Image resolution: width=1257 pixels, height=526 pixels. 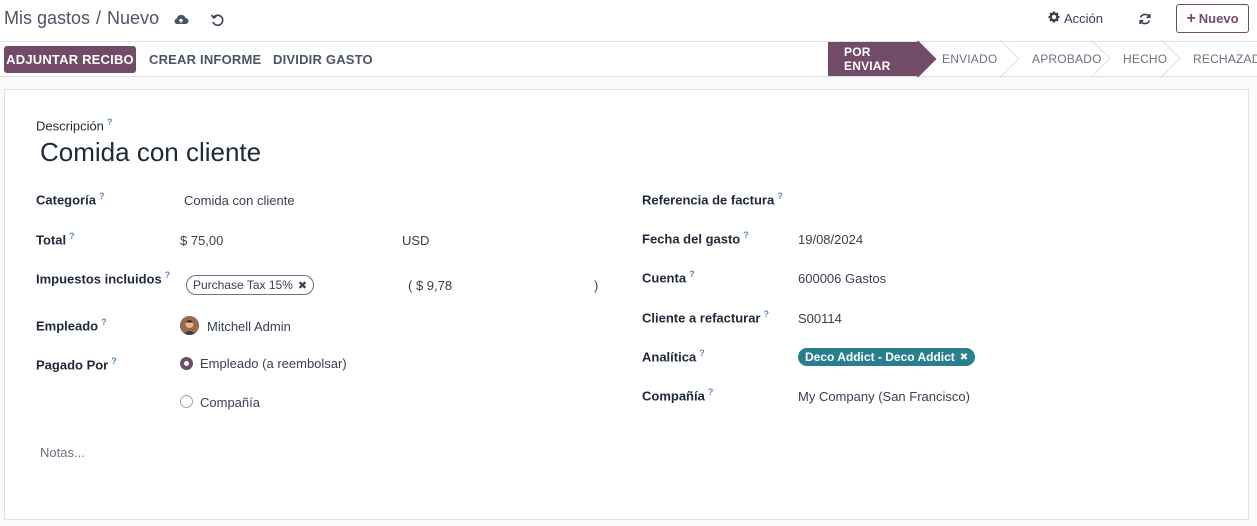 I want to click on tax-amount: ( $ 9,78, so click(x=430, y=285).